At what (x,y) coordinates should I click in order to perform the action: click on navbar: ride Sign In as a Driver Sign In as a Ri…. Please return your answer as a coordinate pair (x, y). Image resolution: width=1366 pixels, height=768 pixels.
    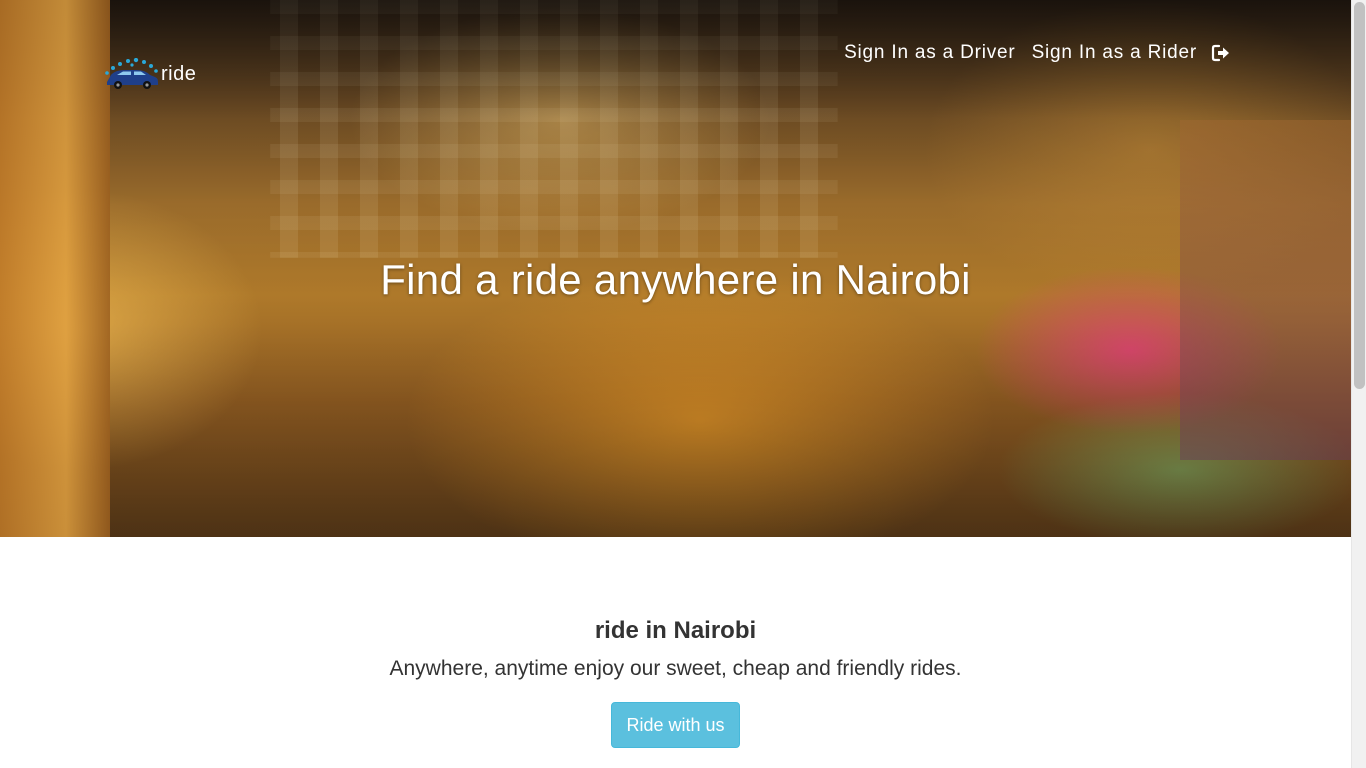
    Looking at the image, I should click on (675, 55).